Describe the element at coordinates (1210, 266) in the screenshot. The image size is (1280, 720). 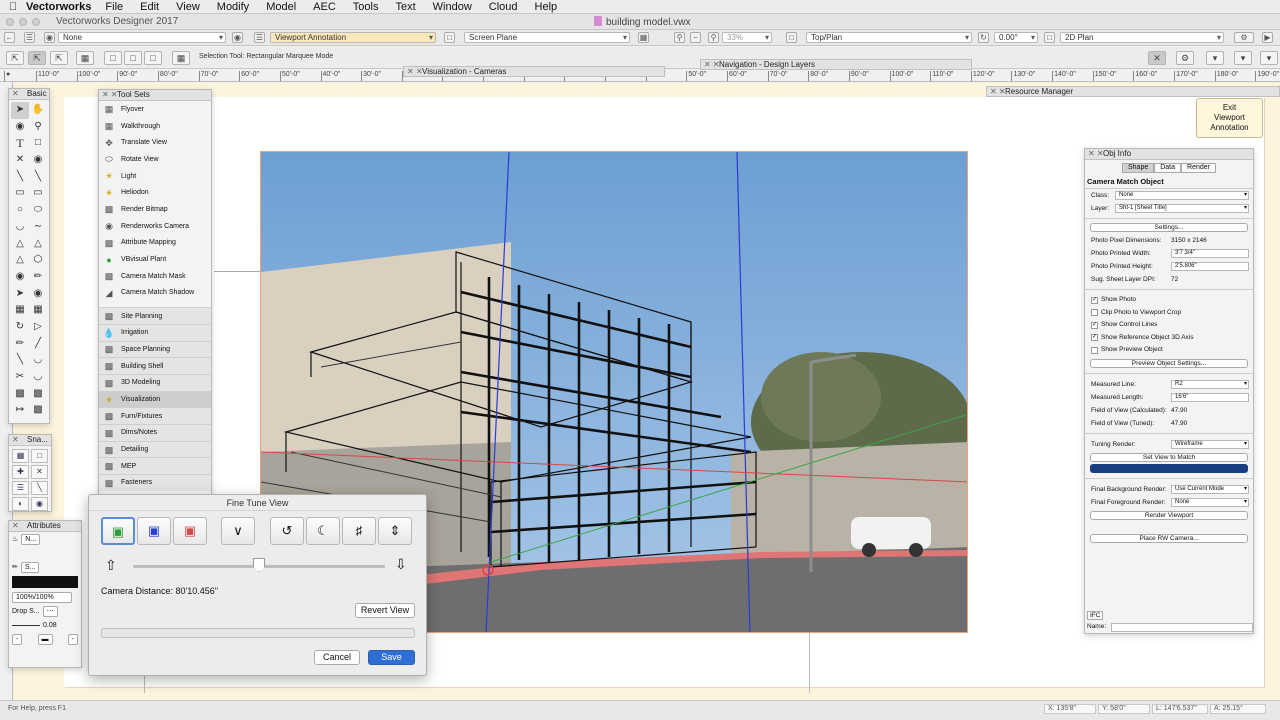
I see `printed-height-field: 2'5.806"` at that location.